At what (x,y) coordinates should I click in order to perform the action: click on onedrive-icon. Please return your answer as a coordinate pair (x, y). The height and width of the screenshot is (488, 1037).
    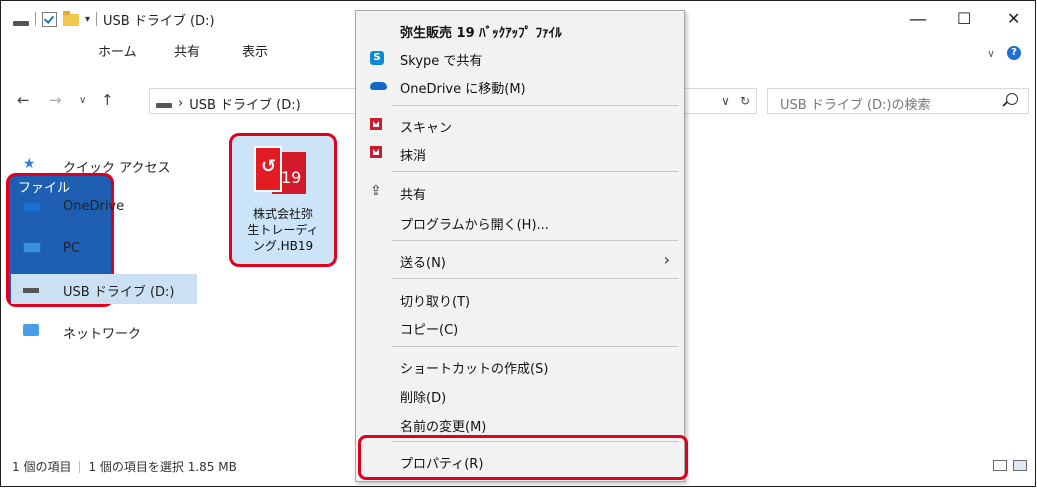
    Looking at the image, I should click on (378, 86).